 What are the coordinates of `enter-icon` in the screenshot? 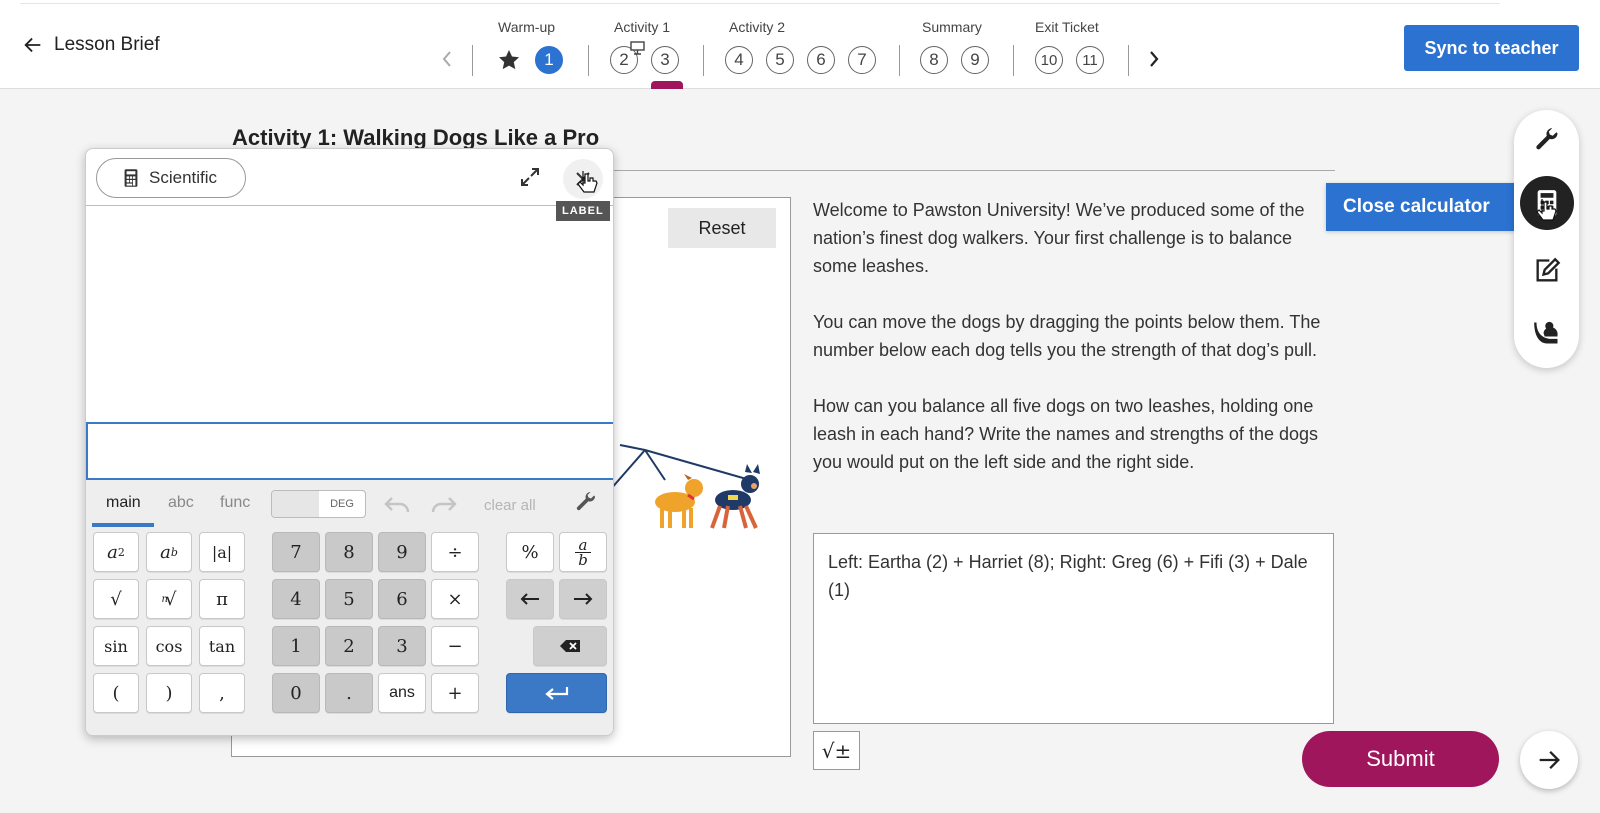 It's located at (556, 693).